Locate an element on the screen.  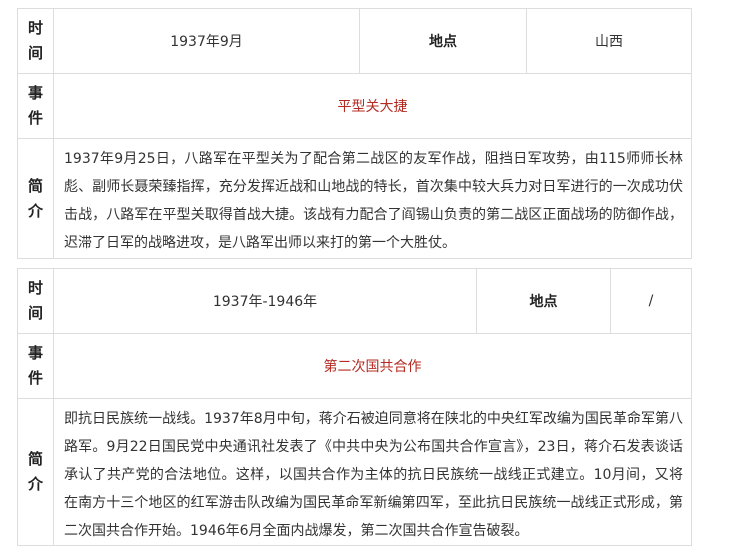
event-name: 第二次国共合作 is located at coordinates (372, 367).